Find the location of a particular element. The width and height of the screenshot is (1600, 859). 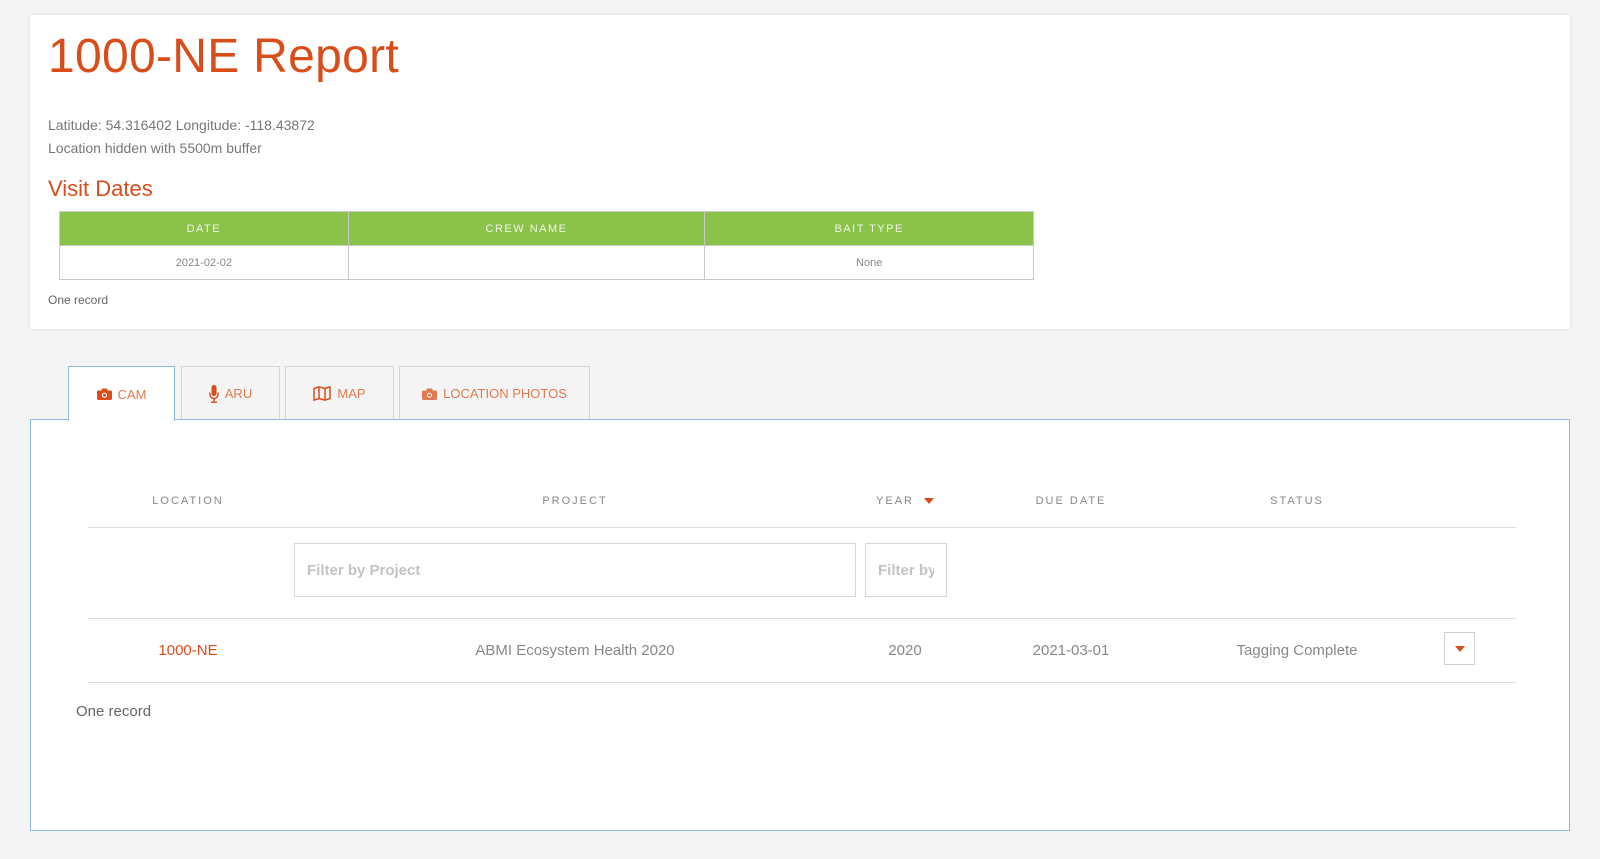

tab-map: MAP is located at coordinates (339, 393).